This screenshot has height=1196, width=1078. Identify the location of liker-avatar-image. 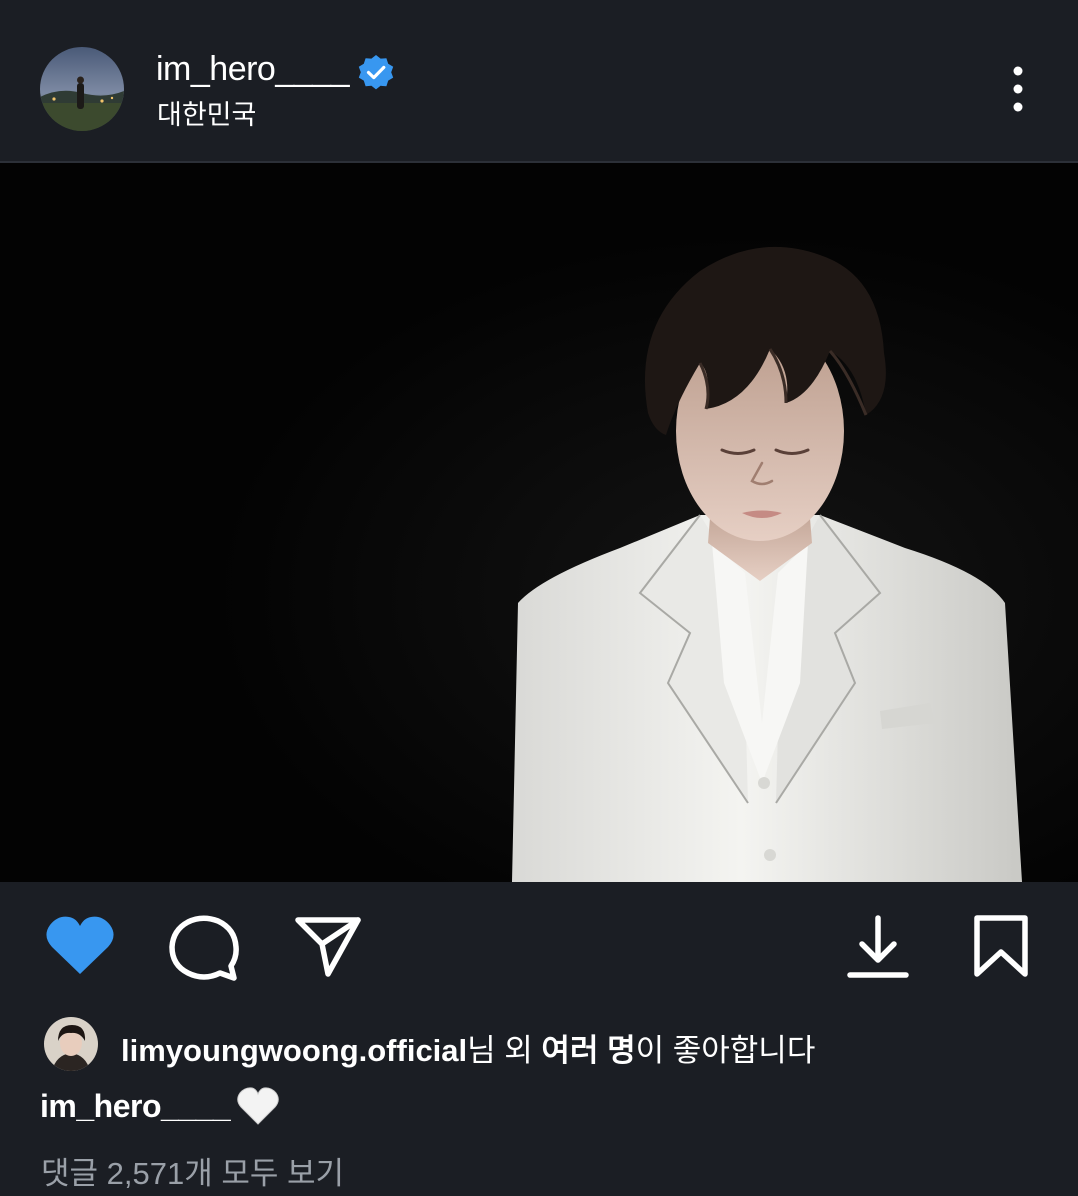
(71, 1044).